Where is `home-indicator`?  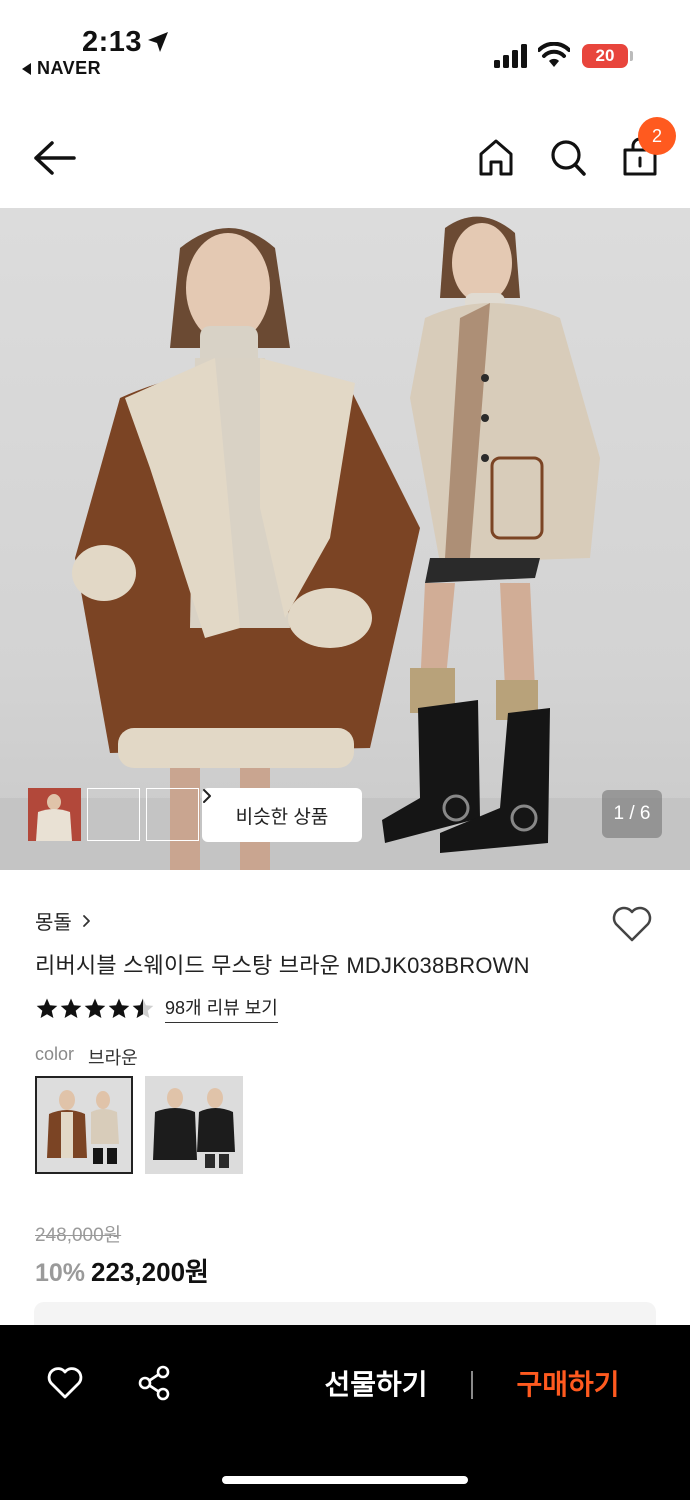
home-indicator is located at coordinates (345, 1480).